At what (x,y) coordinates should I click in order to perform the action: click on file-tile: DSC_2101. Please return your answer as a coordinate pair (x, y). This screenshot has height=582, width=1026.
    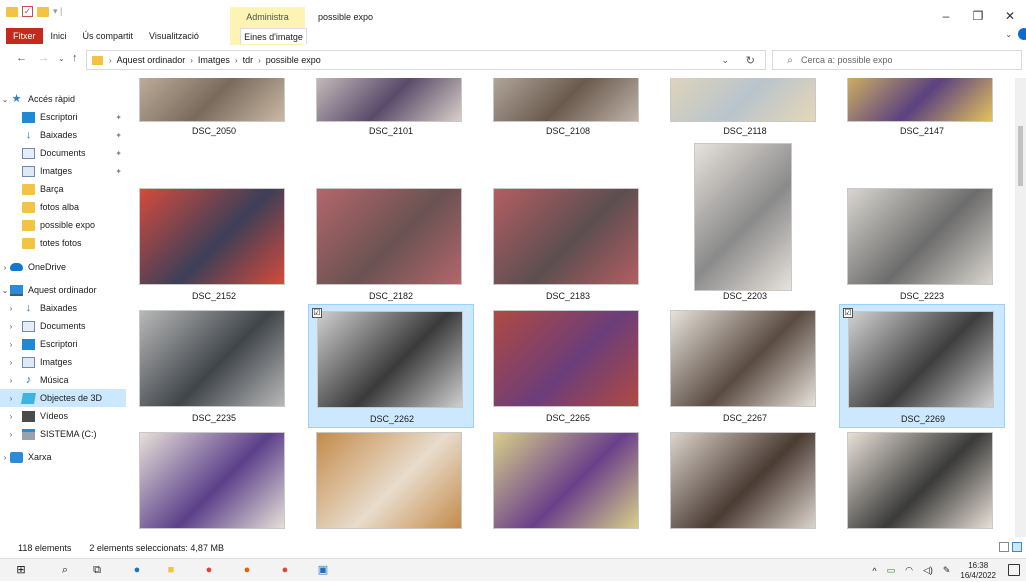
    Looking at the image, I should click on (391, 110).